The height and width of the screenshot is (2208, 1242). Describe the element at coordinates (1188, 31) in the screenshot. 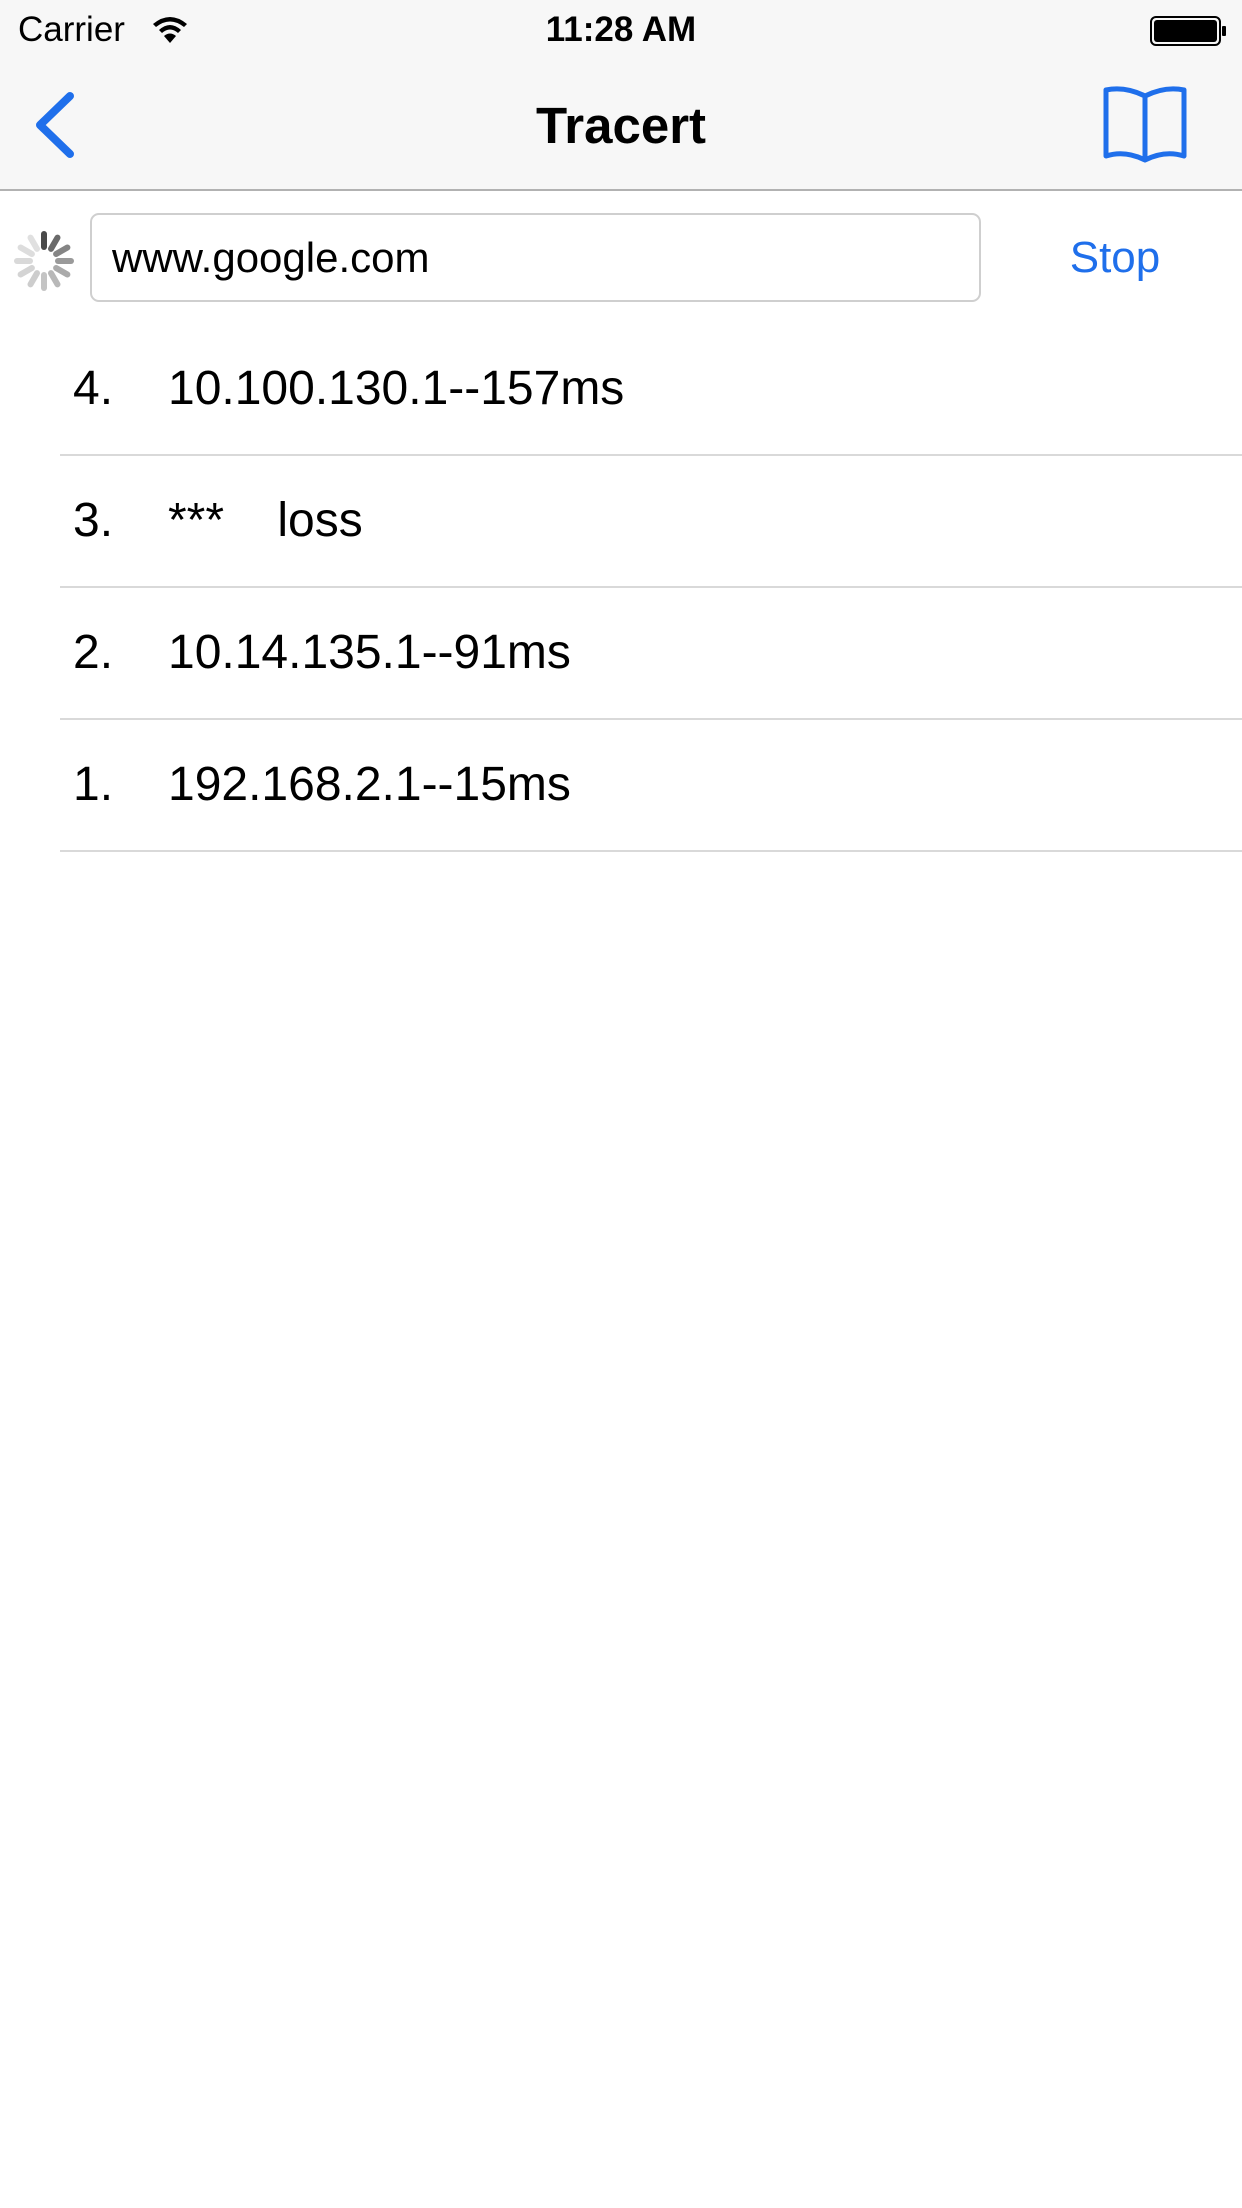

I see `battery-full-icon` at that location.